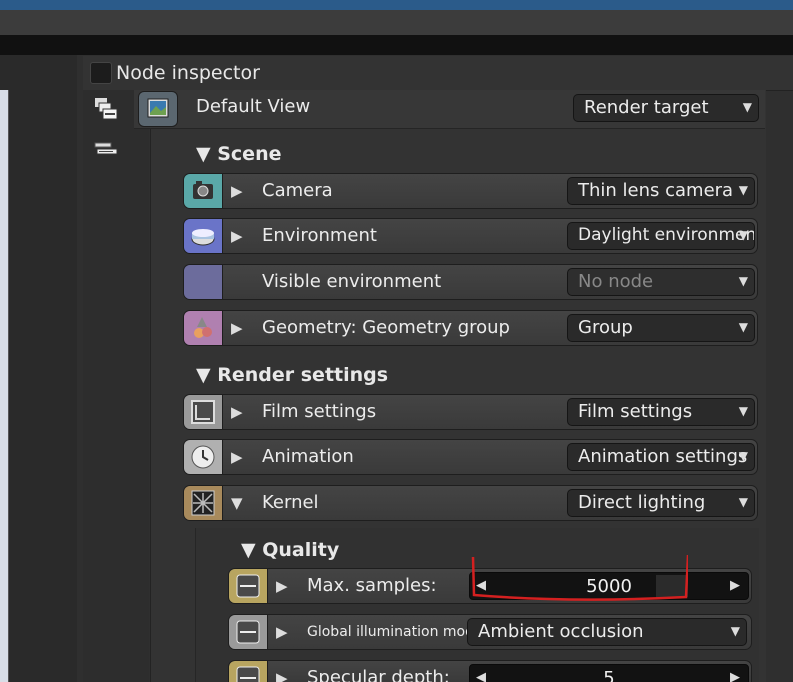 Image resolution: width=793 pixels, height=682 pixels. I want to click on enum-param-icon, so click(248, 632).